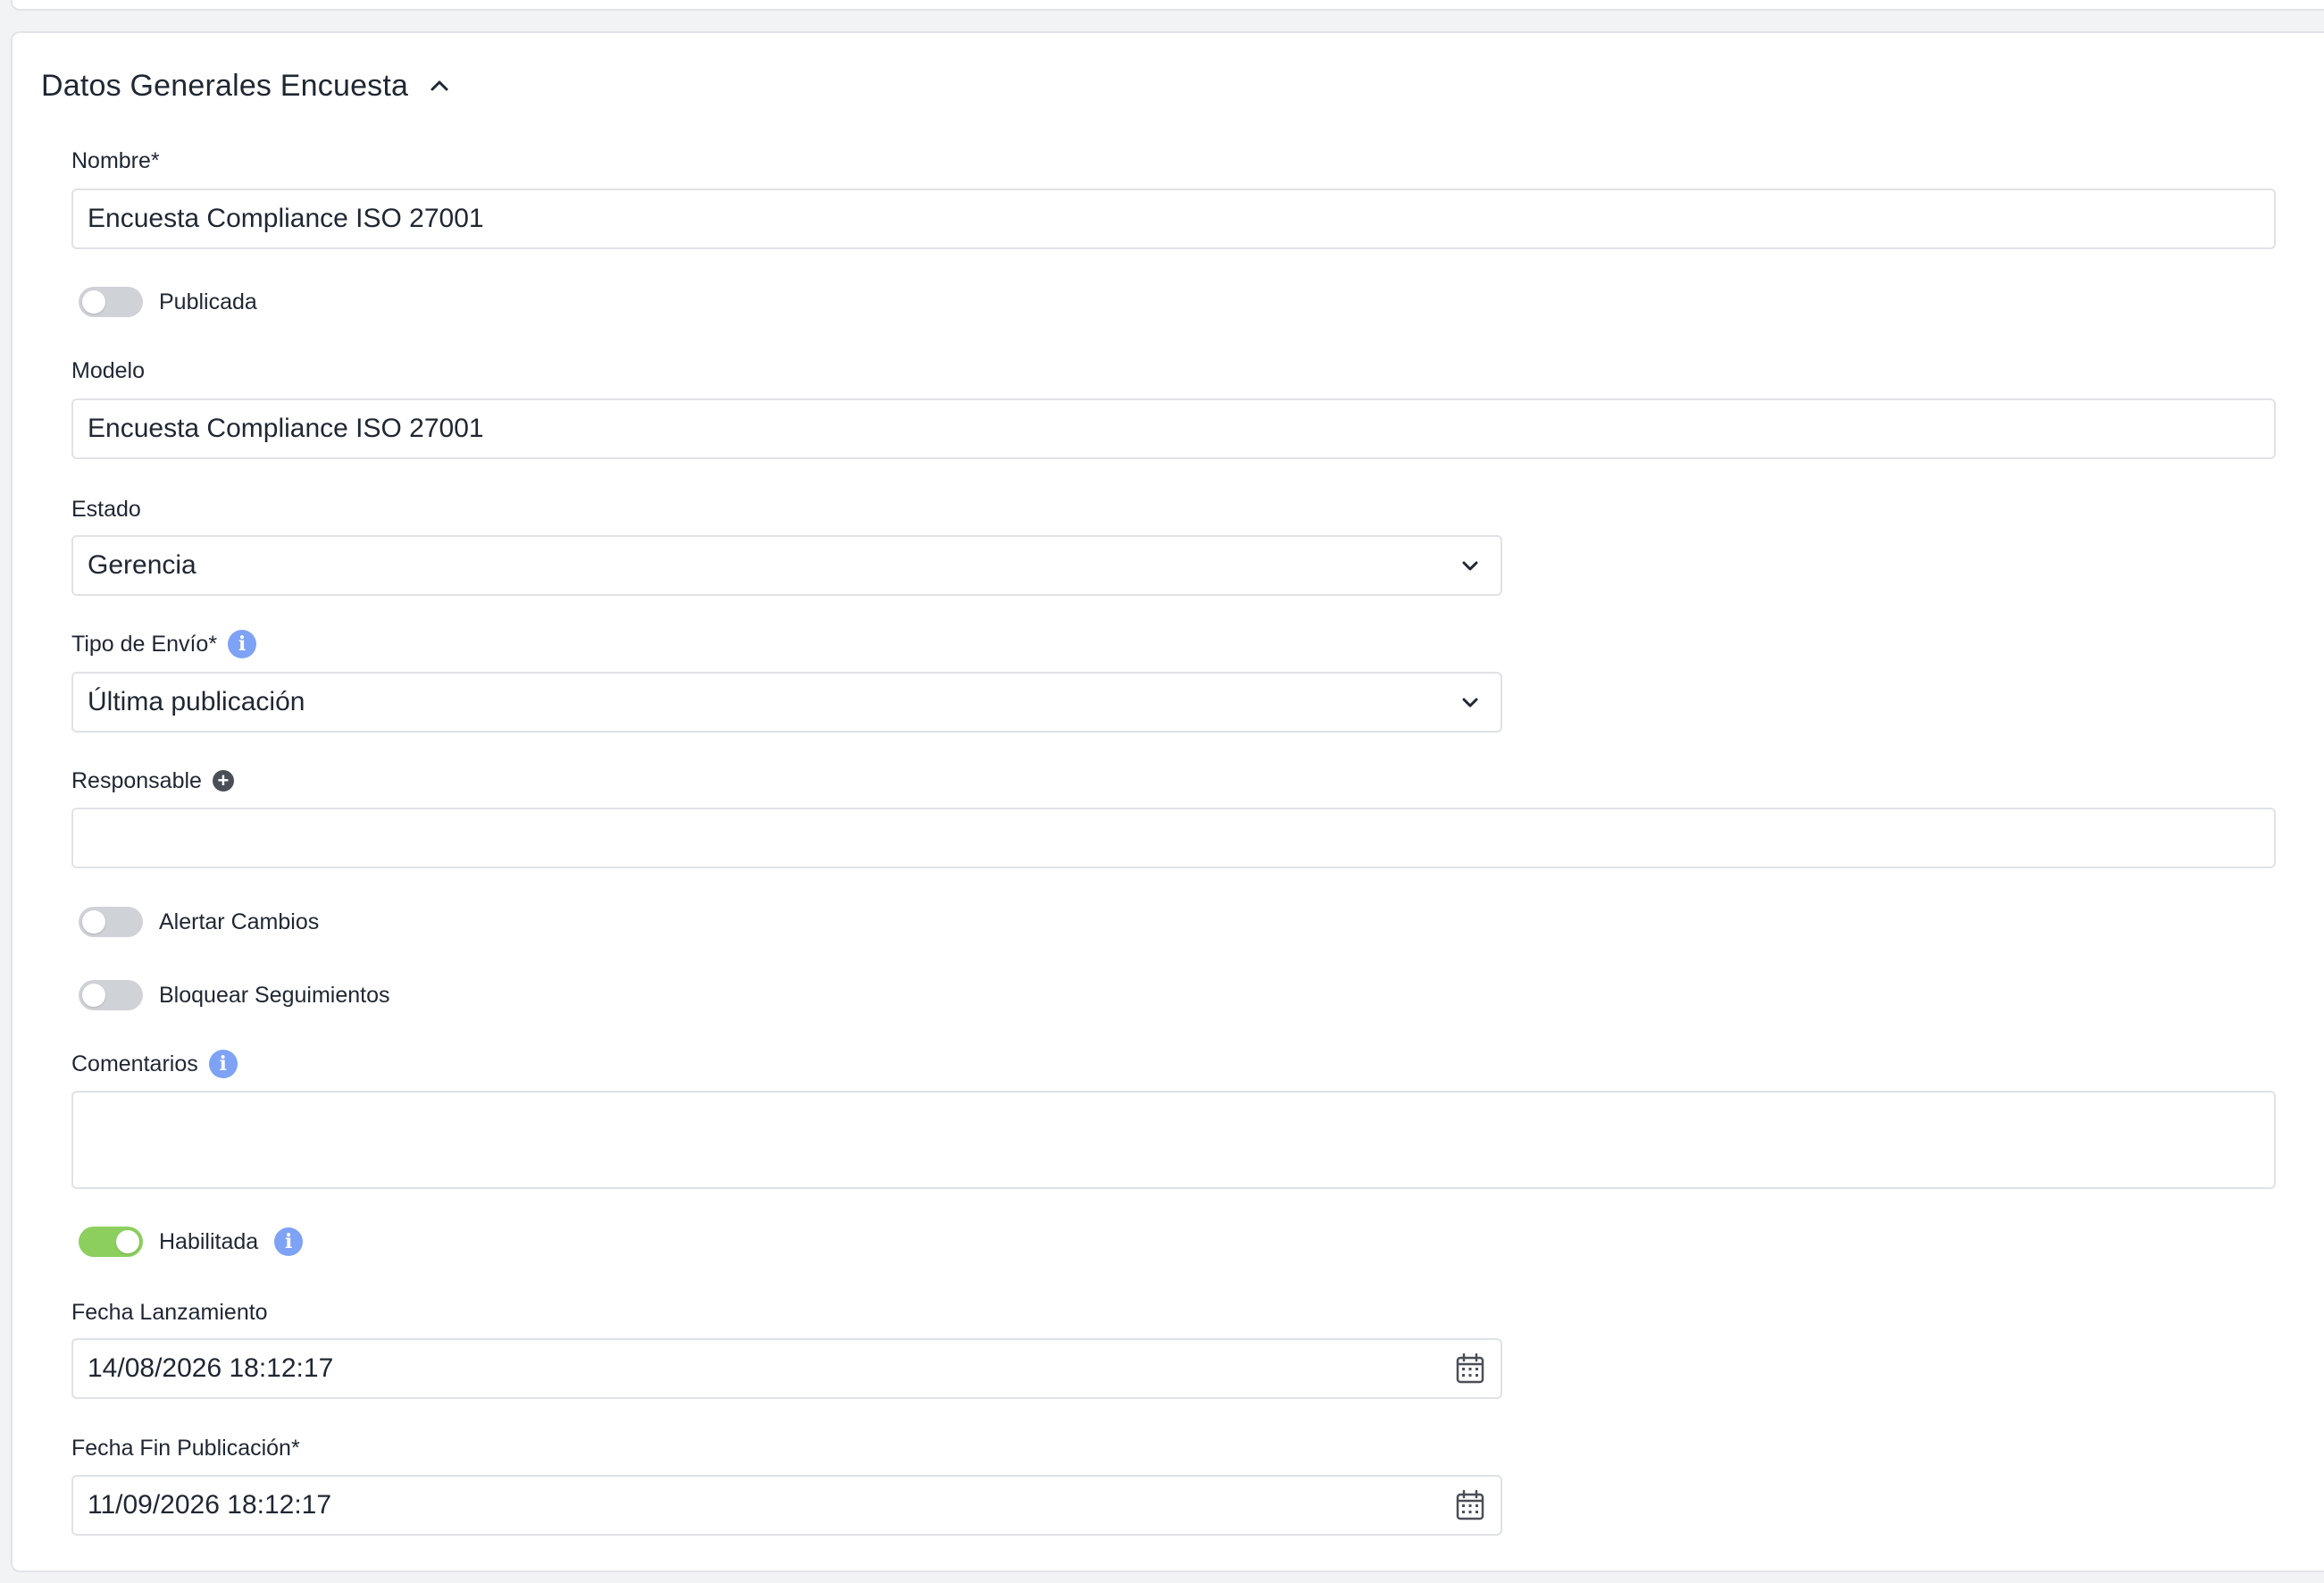  What do you see at coordinates (786, 1368) in the screenshot?
I see `fecha-lanzamiento-field: 14/08/2026 18:12:17` at bounding box center [786, 1368].